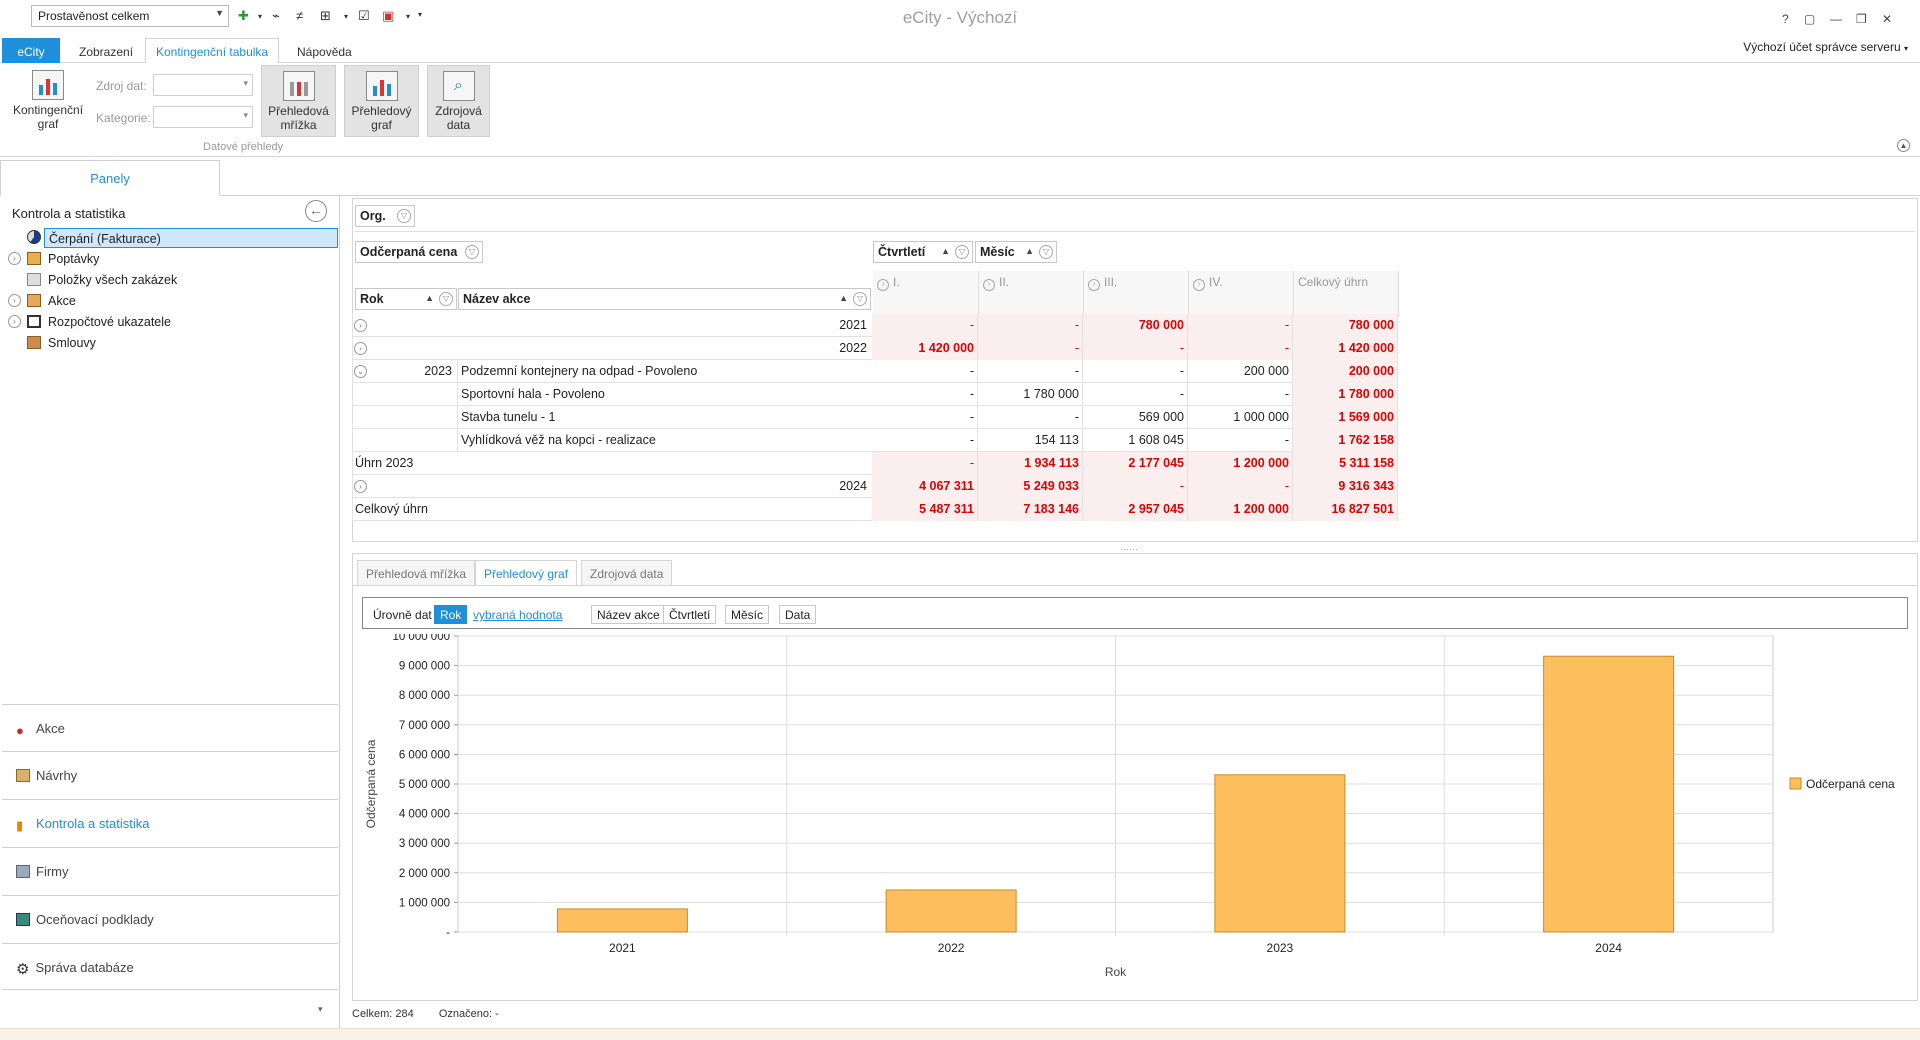  What do you see at coordinates (1135, 440) in the screenshot?
I see `table-cell: 1 608 045` at bounding box center [1135, 440].